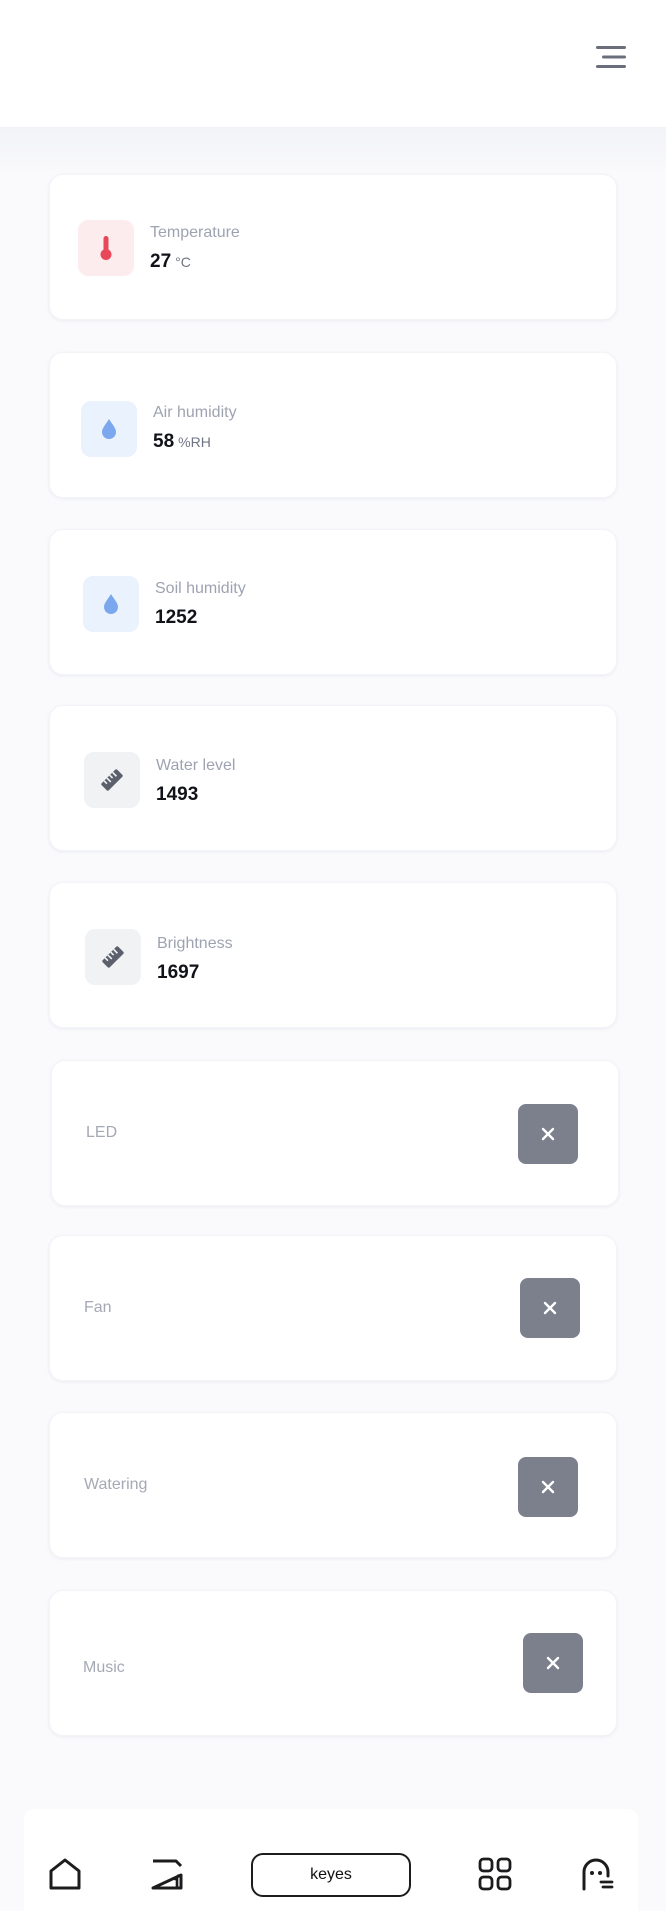  I want to click on device-icon, so click(167, 1874).